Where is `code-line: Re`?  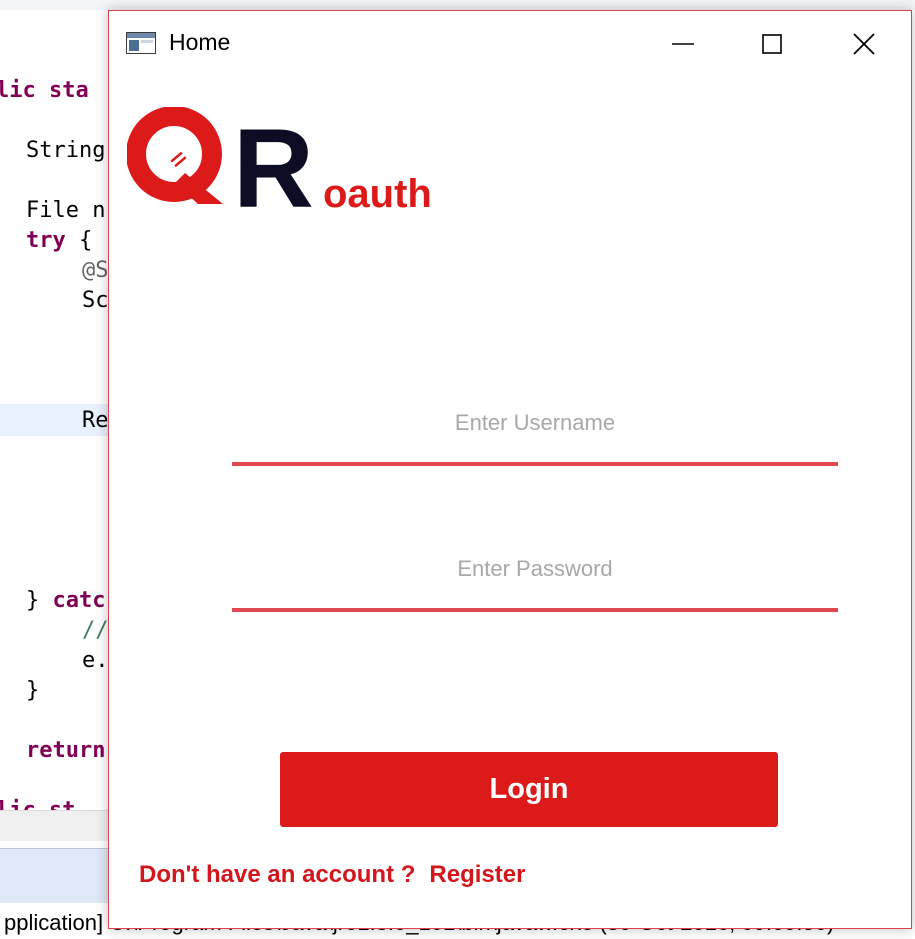
code-line: Re is located at coordinates (95, 421).